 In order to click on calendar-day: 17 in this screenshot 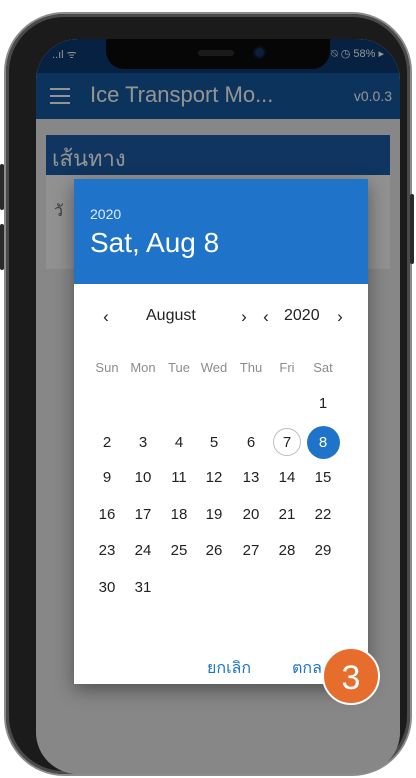, I will do `click(143, 515)`.